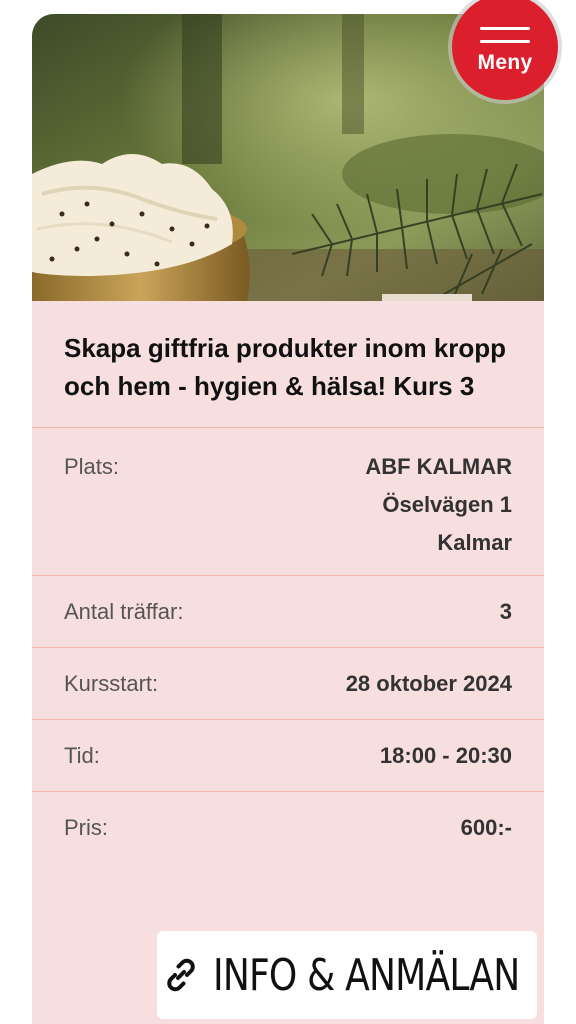 The width and height of the screenshot is (576, 1024). What do you see at coordinates (288, 756) in the screenshot?
I see `time-row: Tid: 18:00 - 20:30` at bounding box center [288, 756].